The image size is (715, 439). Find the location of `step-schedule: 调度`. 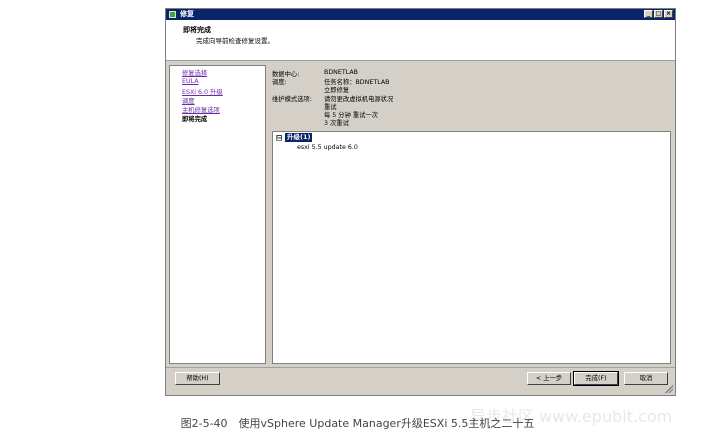

step-schedule: 调度 is located at coordinates (188, 100).